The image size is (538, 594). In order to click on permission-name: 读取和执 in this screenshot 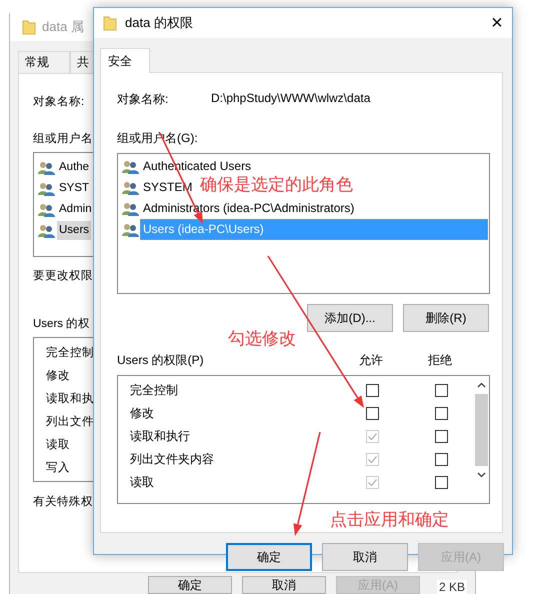, I will do `click(70, 399)`.